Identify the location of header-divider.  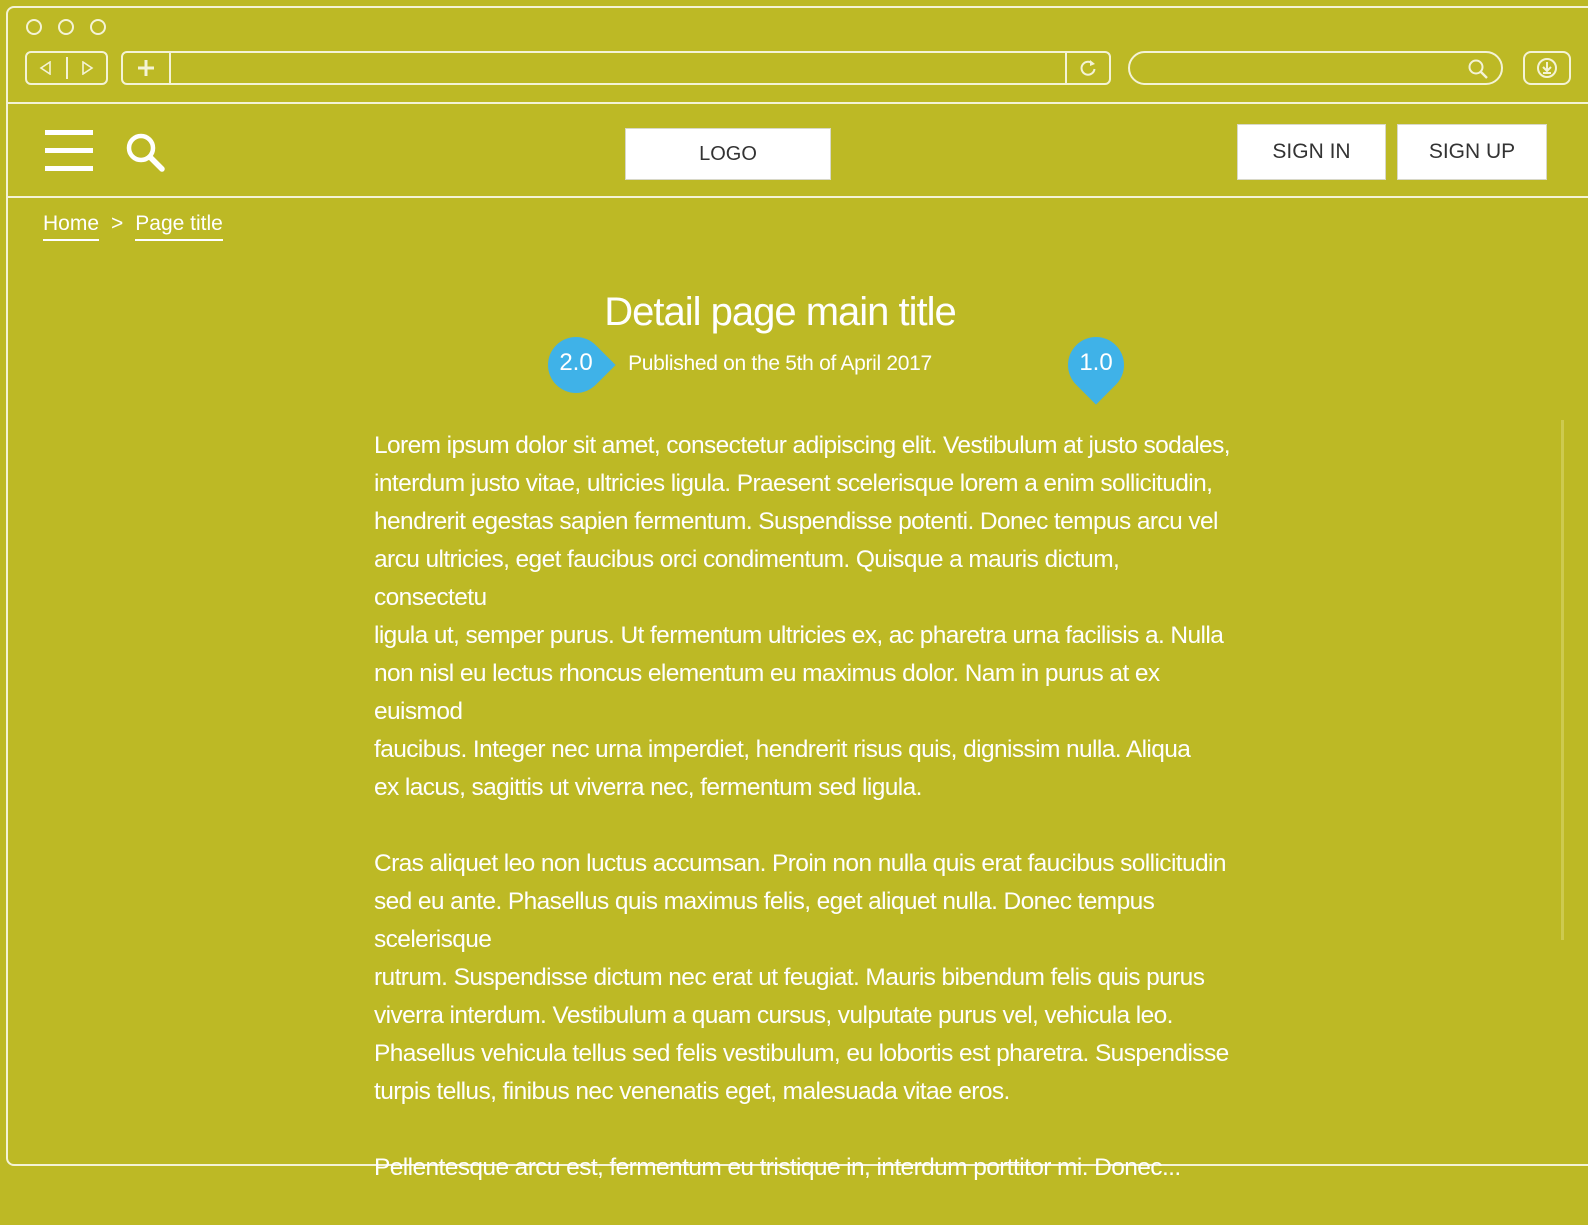
(798, 197).